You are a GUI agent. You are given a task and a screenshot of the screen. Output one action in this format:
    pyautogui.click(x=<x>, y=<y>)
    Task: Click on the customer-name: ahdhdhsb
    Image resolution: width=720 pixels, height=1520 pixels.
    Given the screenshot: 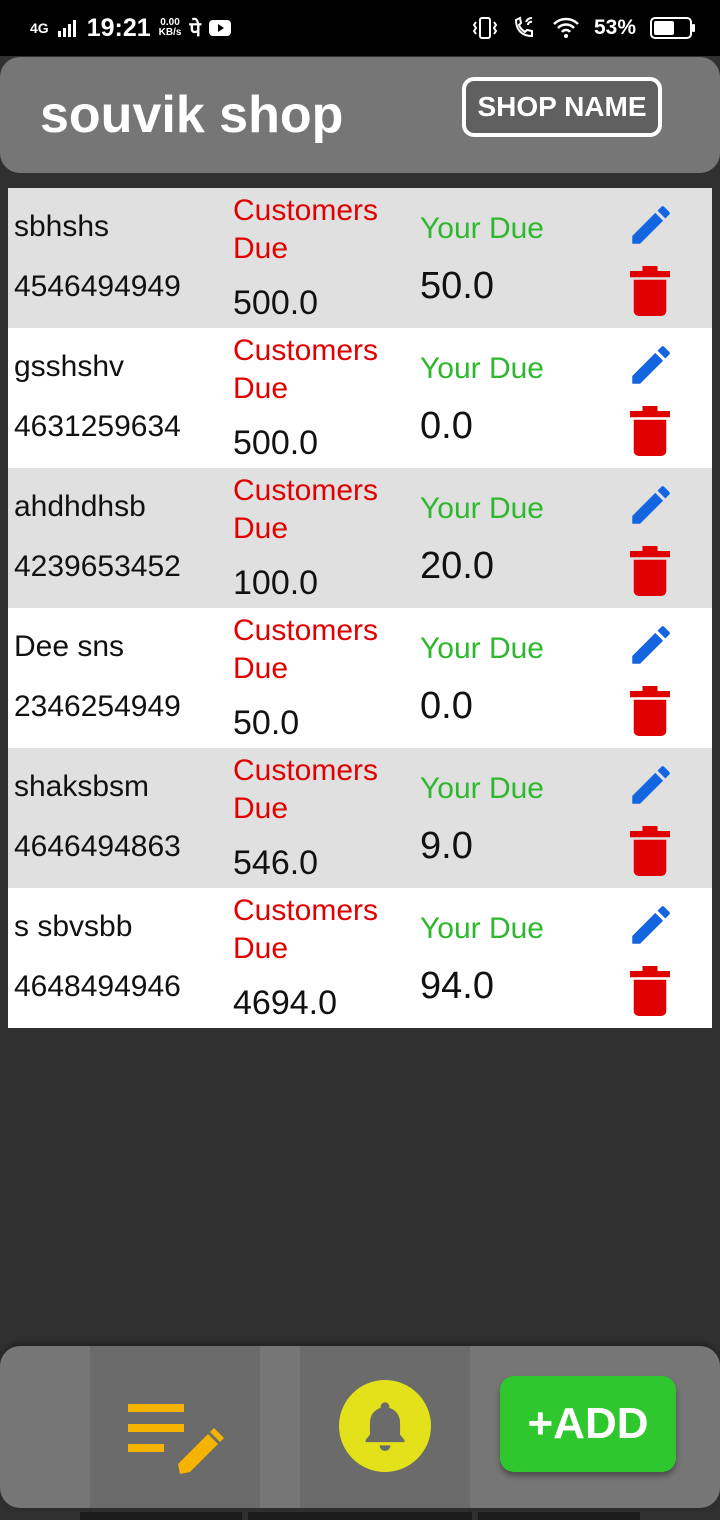 What is the action you would take?
    pyautogui.click(x=80, y=506)
    